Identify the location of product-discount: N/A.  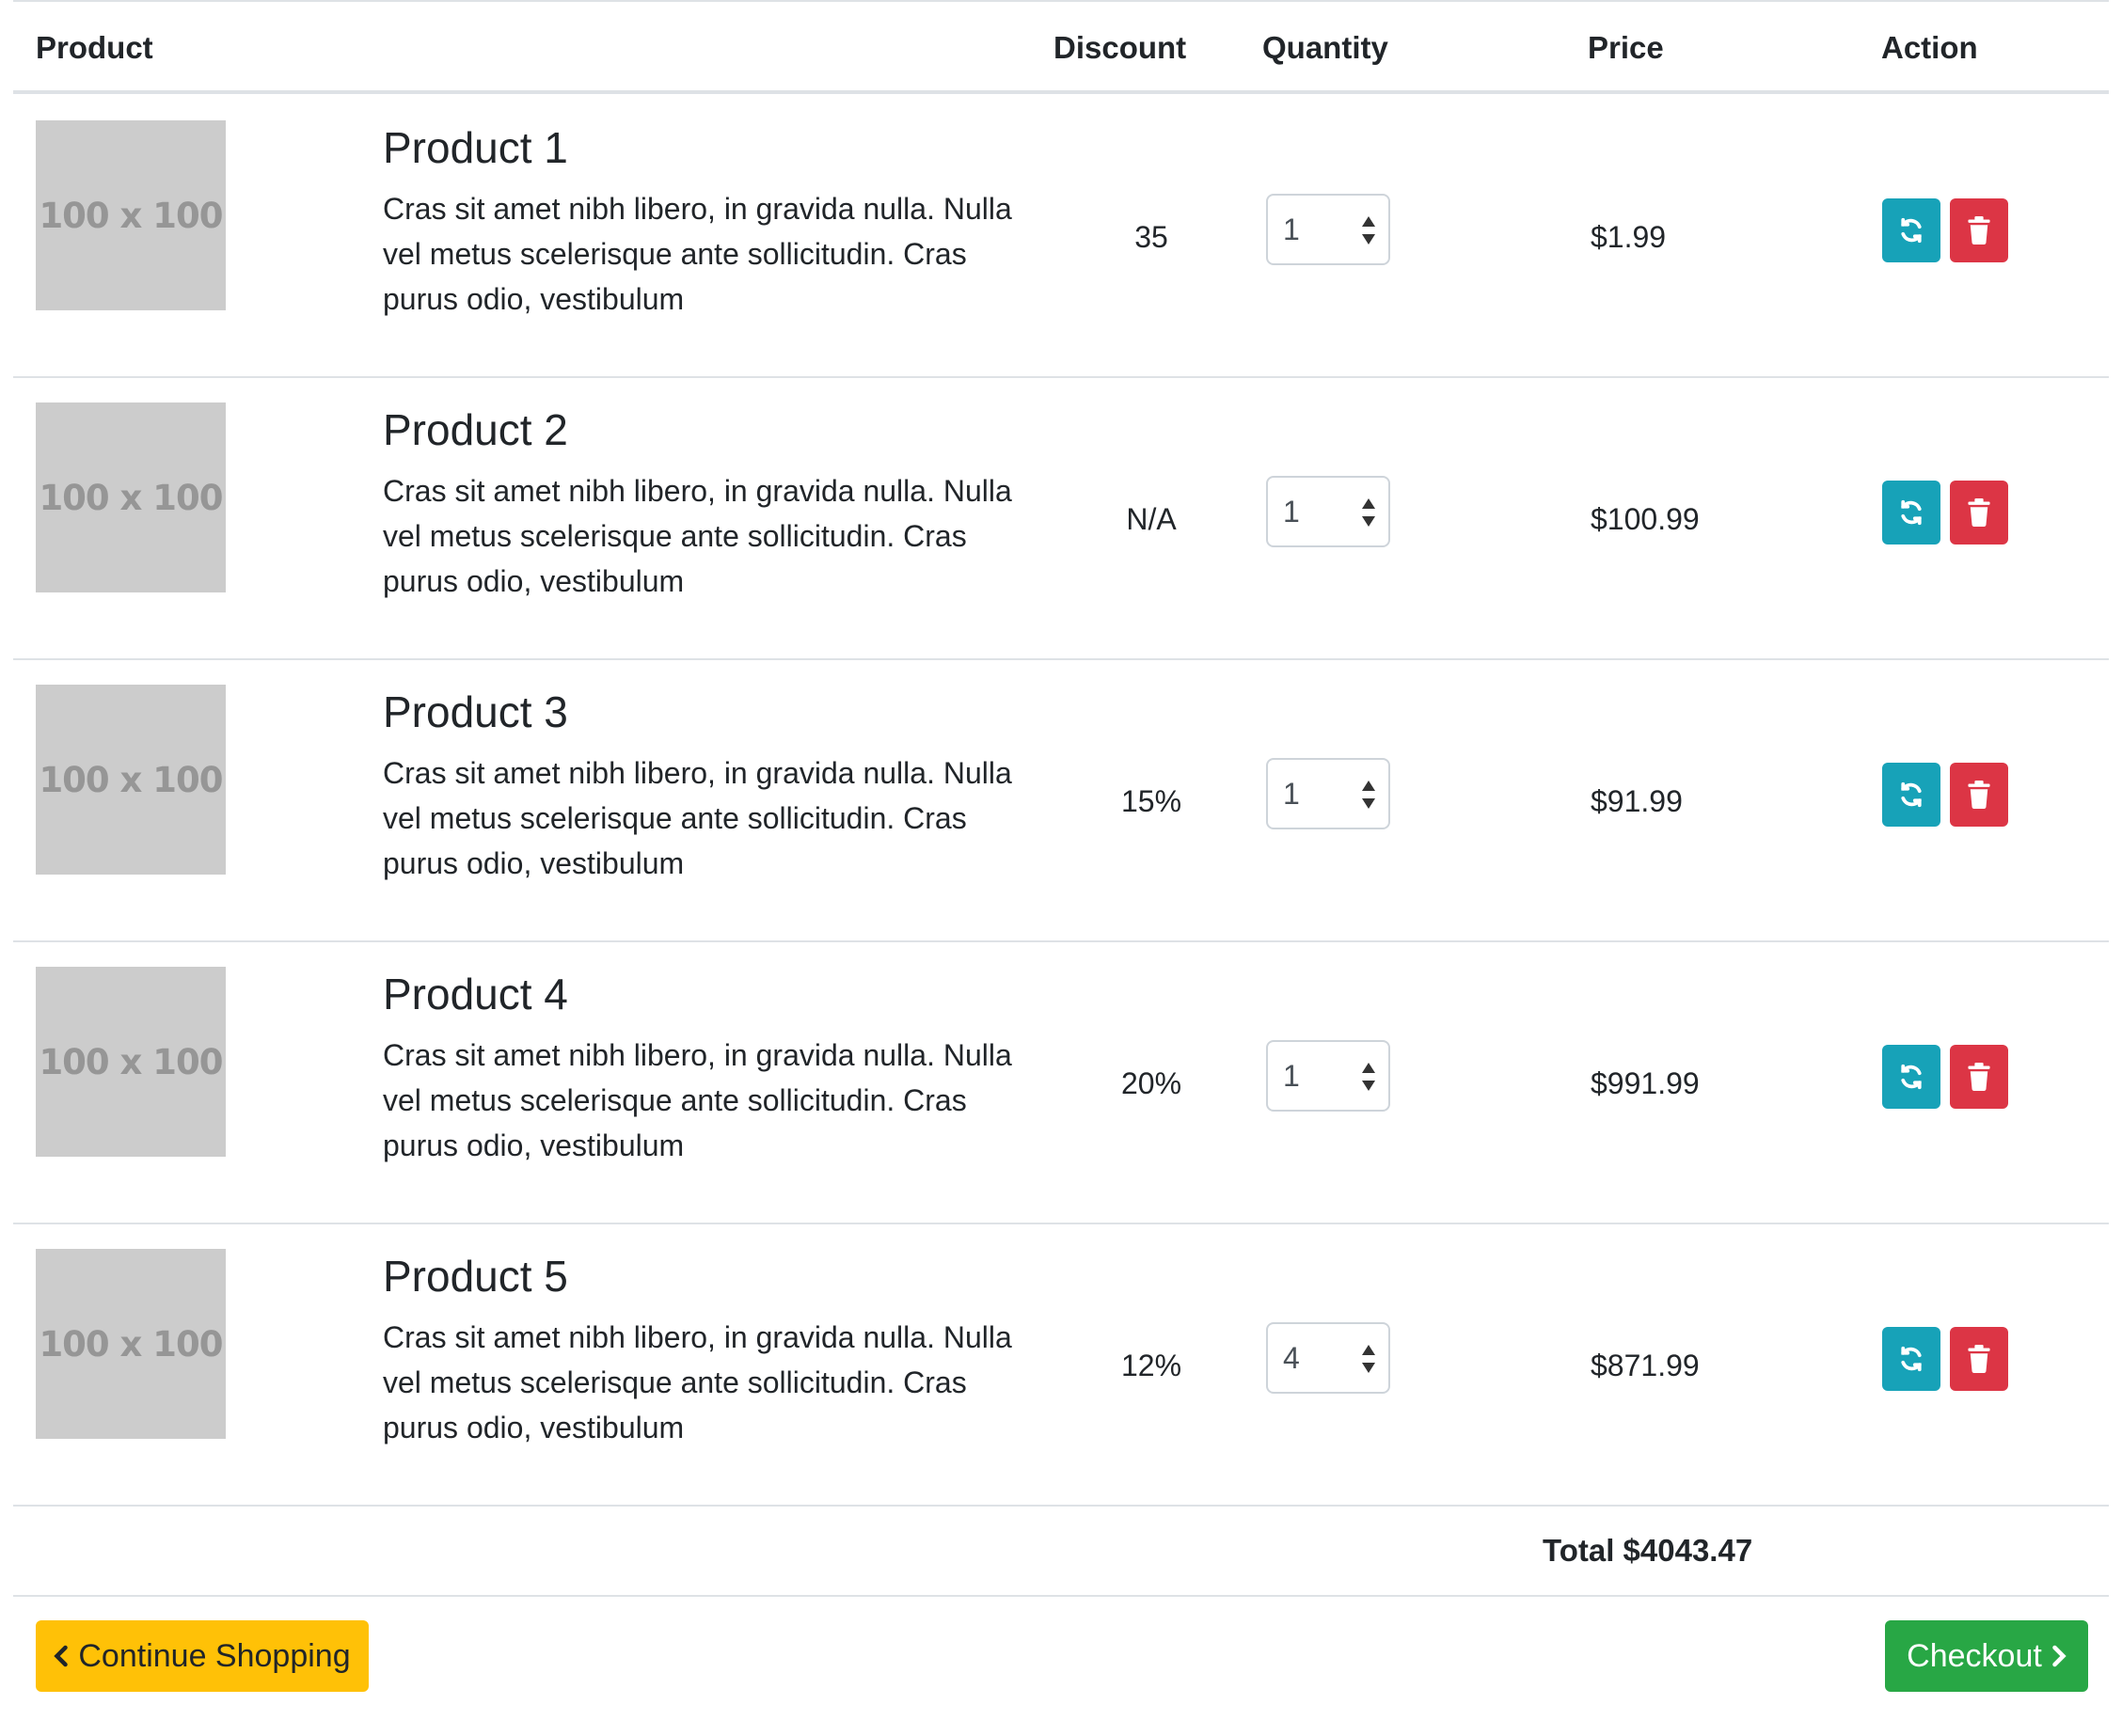
(1151, 518).